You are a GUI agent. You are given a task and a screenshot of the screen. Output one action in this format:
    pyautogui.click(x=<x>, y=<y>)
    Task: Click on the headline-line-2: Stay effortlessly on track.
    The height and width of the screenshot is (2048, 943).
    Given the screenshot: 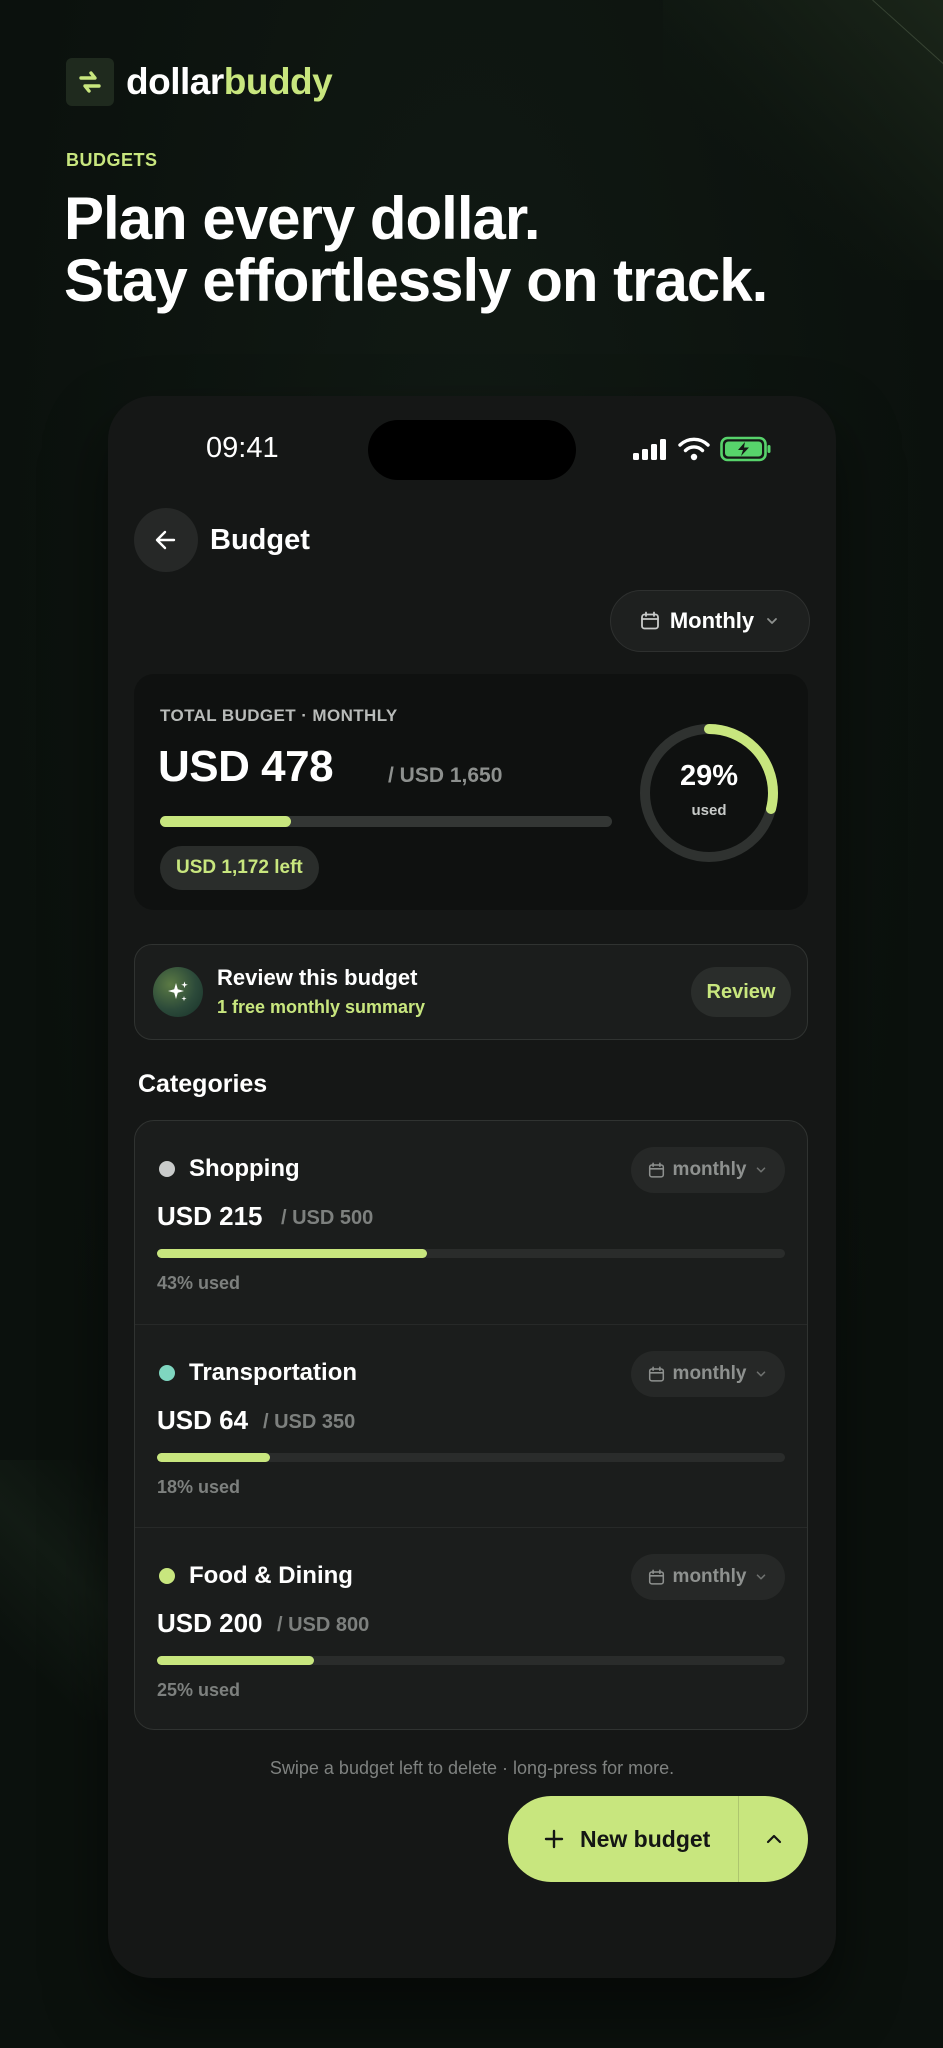 What is the action you would take?
    pyautogui.click(x=416, y=280)
    